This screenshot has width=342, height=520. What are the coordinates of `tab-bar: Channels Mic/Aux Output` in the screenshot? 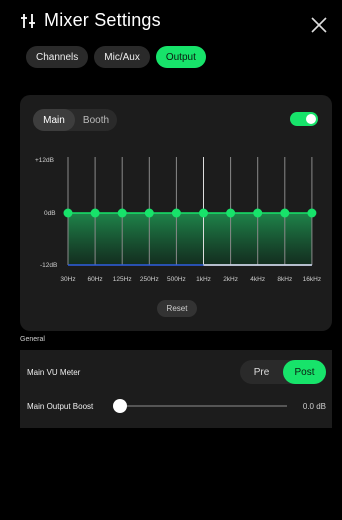 It's located at (116, 57).